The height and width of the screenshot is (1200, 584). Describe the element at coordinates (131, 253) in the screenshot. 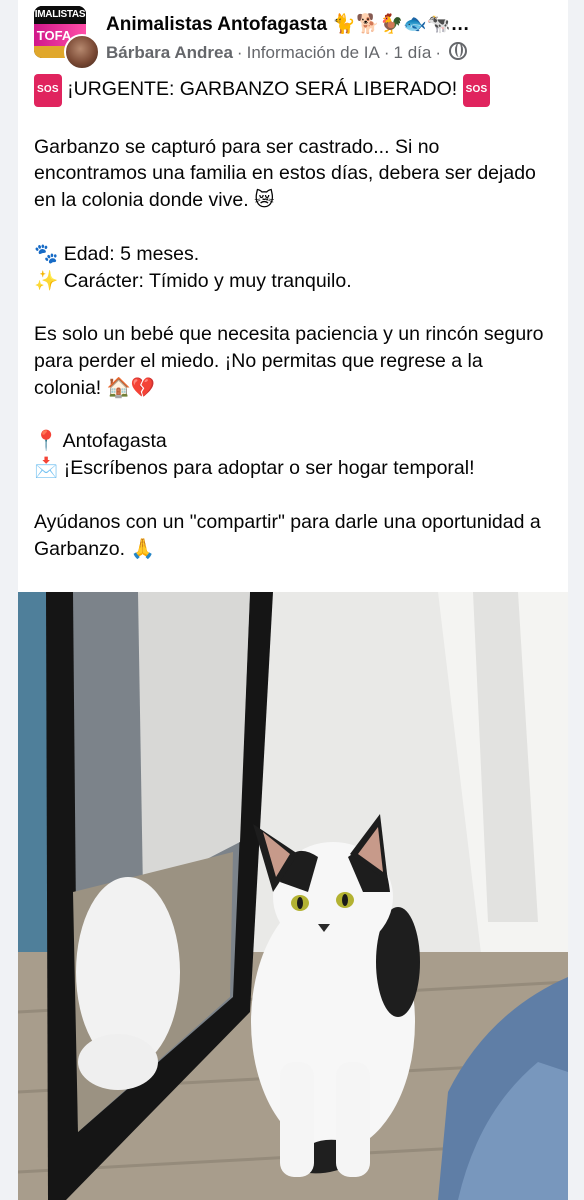

I see `age-line: Edad: 5 meses.` at that location.